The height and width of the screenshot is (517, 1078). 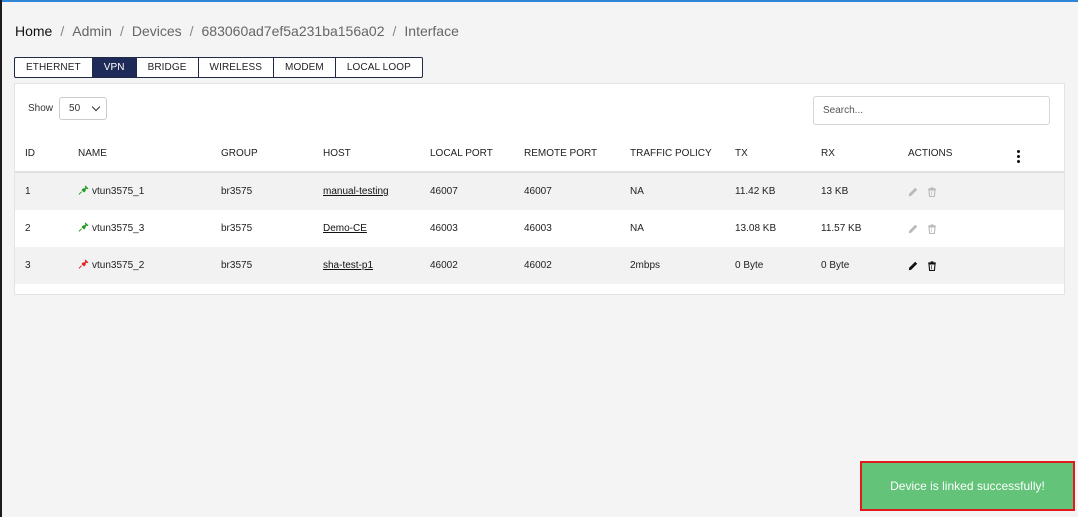 I want to click on interface-name: vtun3575_2, so click(x=118, y=265).